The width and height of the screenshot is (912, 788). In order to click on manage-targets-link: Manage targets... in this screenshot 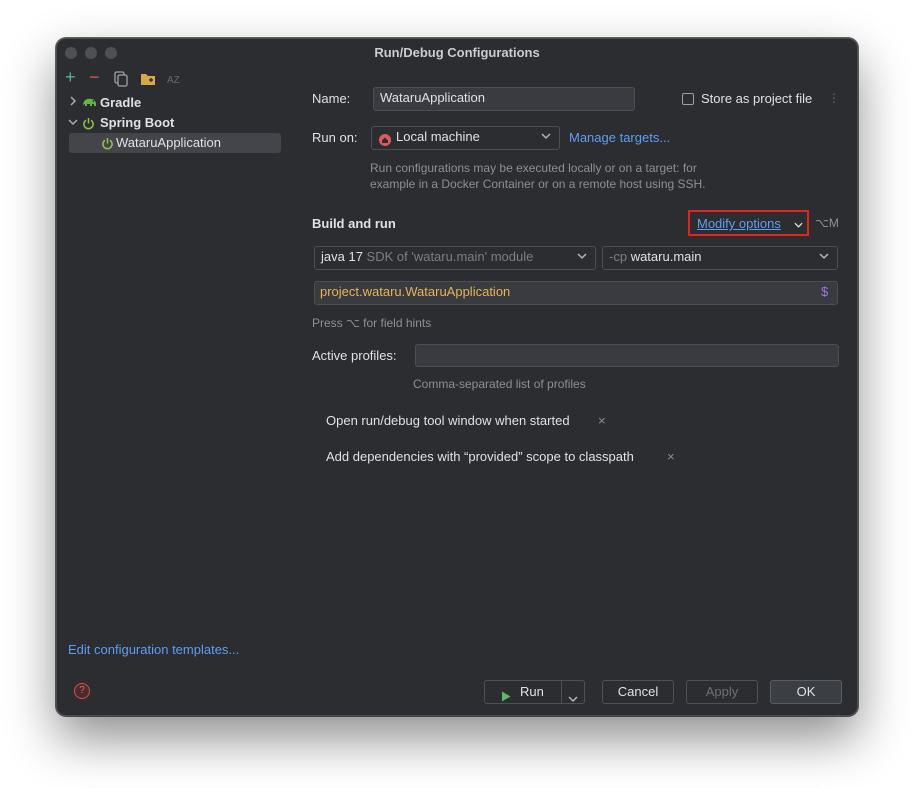, I will do `click(619, 137)`.